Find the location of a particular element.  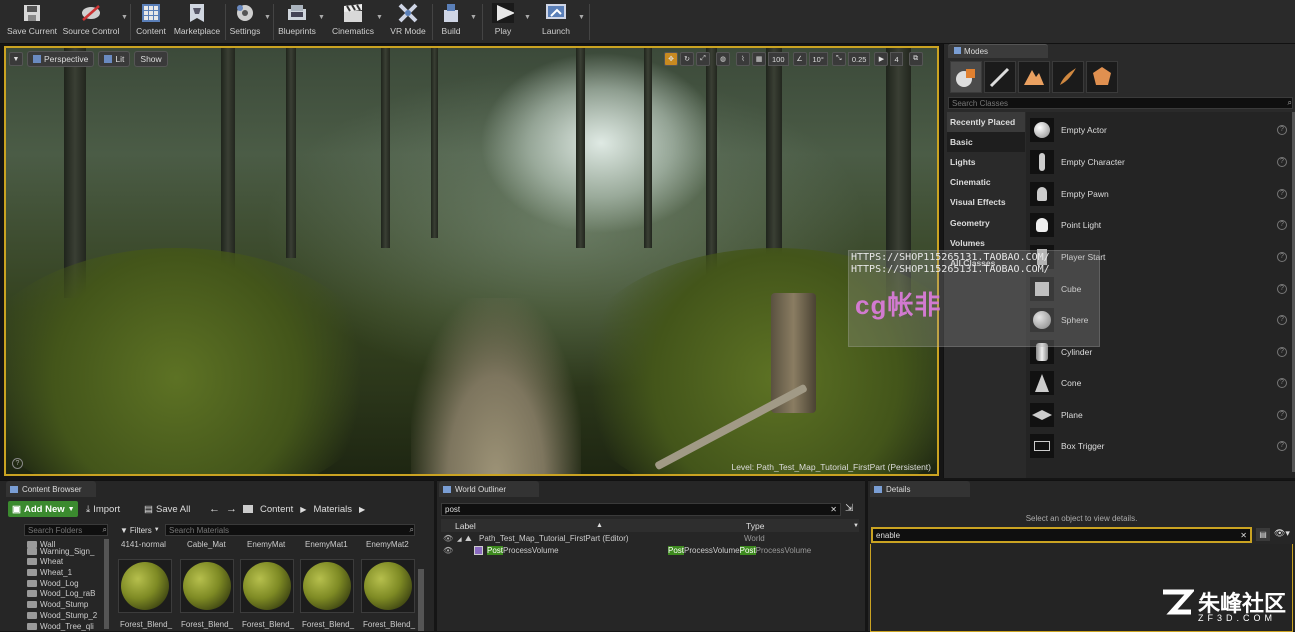

build-dropdown-icon: ▼ is located at coordinates (473, 17).